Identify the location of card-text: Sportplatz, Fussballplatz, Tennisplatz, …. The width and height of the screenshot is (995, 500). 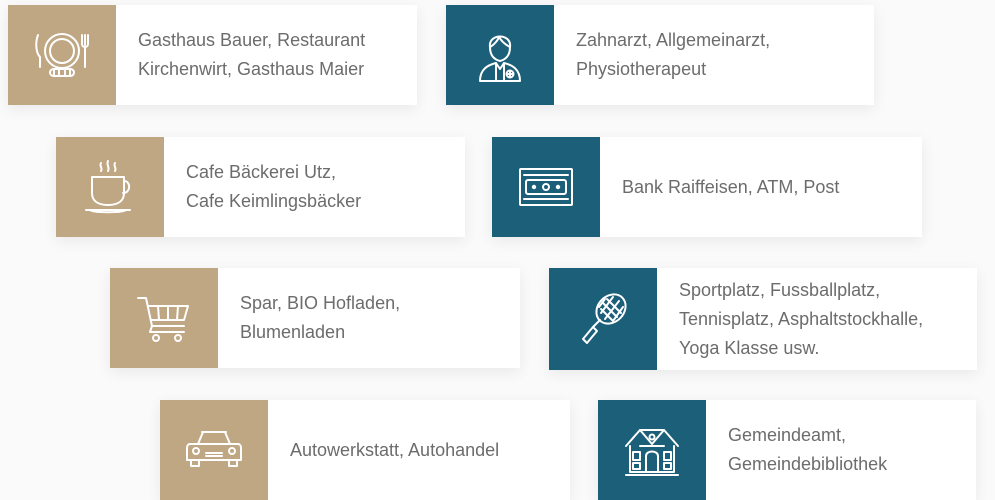
(796, 319).